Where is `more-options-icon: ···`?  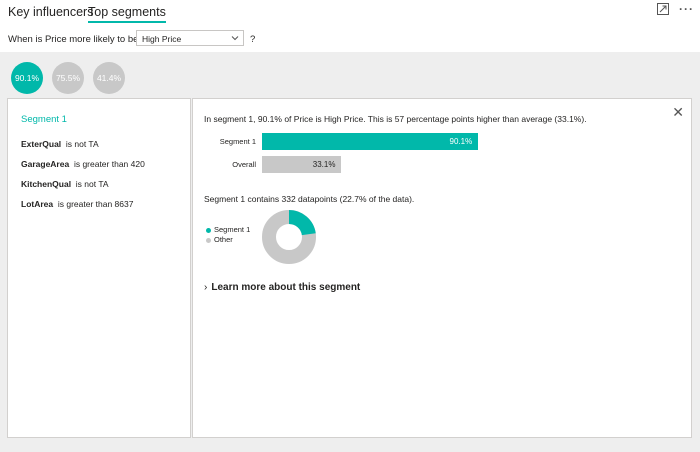
more-options-icon: ··· is located at coordinates (686, 9).